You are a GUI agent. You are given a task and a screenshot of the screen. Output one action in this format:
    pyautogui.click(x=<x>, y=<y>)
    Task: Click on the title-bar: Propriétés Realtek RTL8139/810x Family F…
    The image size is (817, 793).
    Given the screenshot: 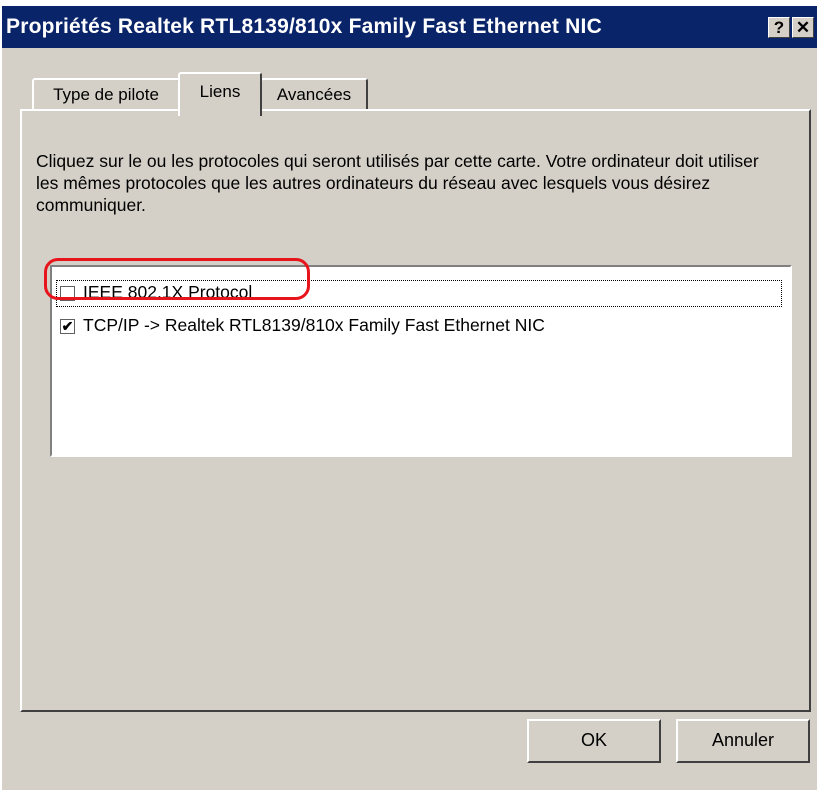 What is the action you would take?
    pyautogui.click(x=409, y=27)
    